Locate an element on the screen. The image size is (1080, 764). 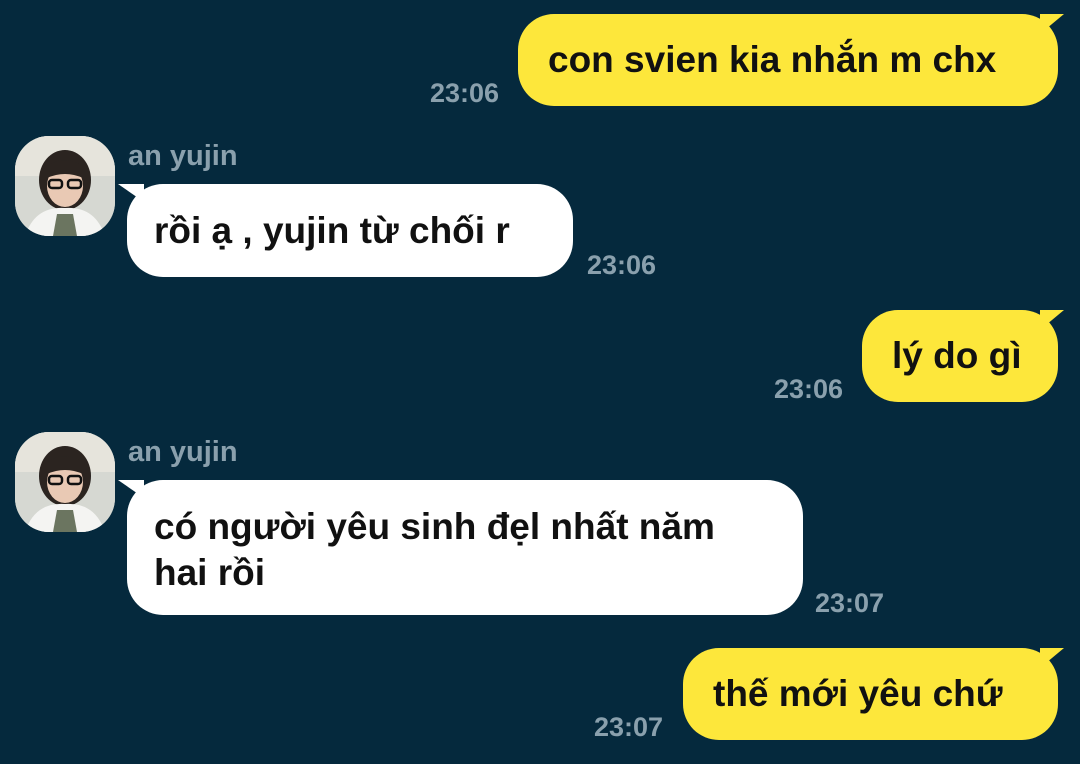
outgoing-message-bubble: lý do gì is located at coordinates (960, 356).